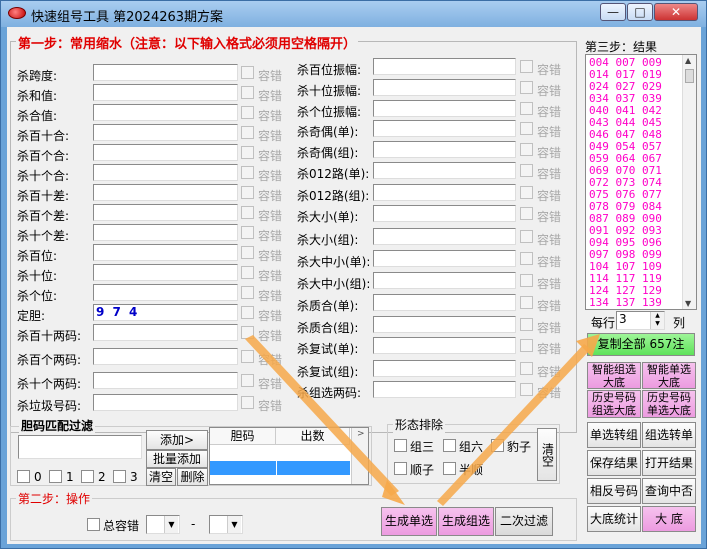 This screenshot has height=549, width=707. Describe the element at coordinates (669, 435) in the screenshot. I see `result-action-button: 组选转单` at that location.